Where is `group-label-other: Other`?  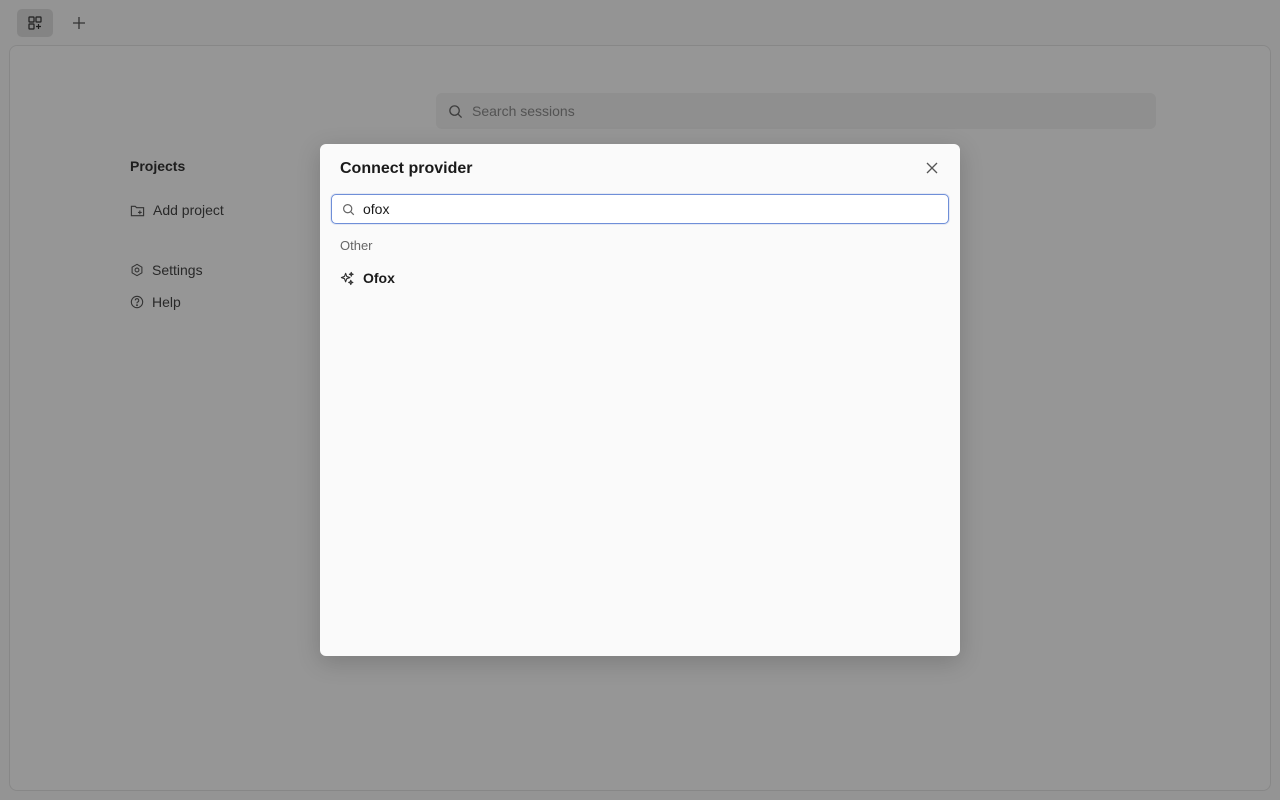 group-label-other: Other is located at coordinates (356, 245).